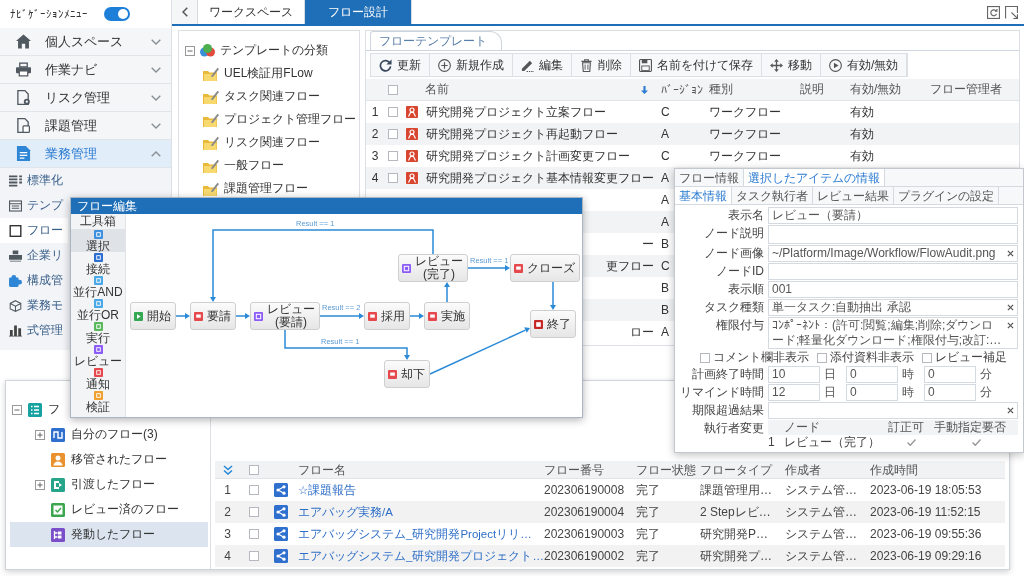 The width and height of the screenshot is (1024, 576). I want to click on window-title-bar: フロー編集, so click(326, 206).